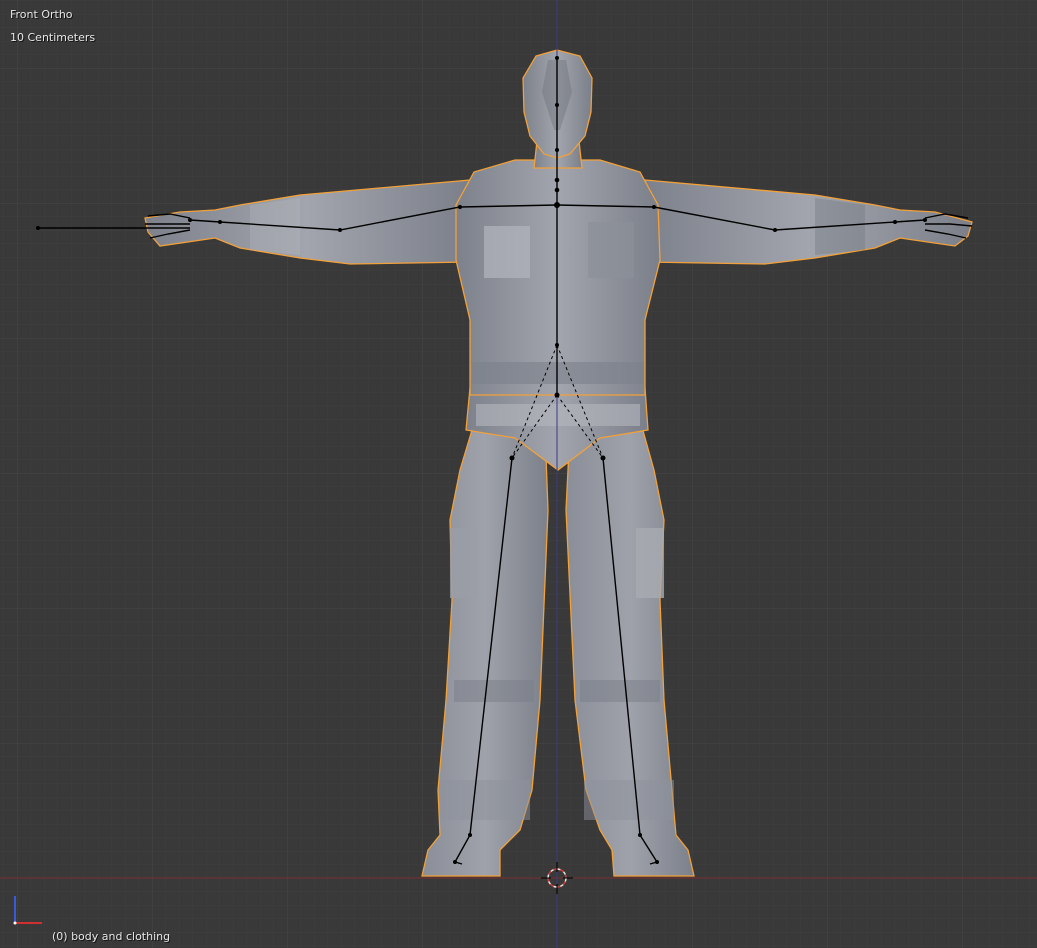 Image resolution: width=1037 pixels, height=948 pixels. I want to click on object-info-label: (0) body and clothing, so click(111, 936).